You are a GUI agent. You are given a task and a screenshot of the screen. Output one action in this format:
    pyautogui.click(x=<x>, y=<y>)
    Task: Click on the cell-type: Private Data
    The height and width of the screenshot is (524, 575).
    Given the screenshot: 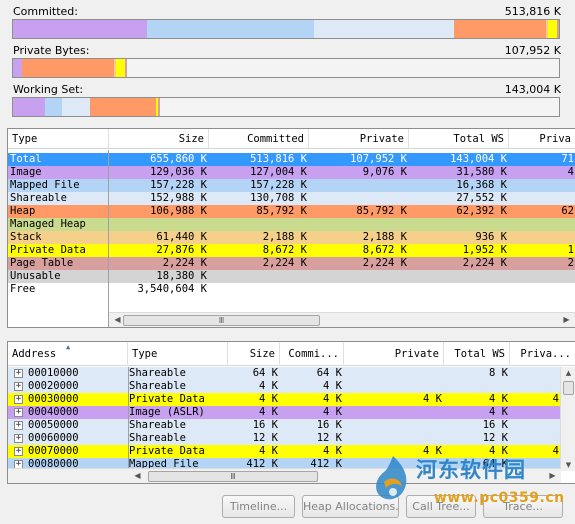 What is the action you would take?
    pyautogui.click(x=167, y=451)
    